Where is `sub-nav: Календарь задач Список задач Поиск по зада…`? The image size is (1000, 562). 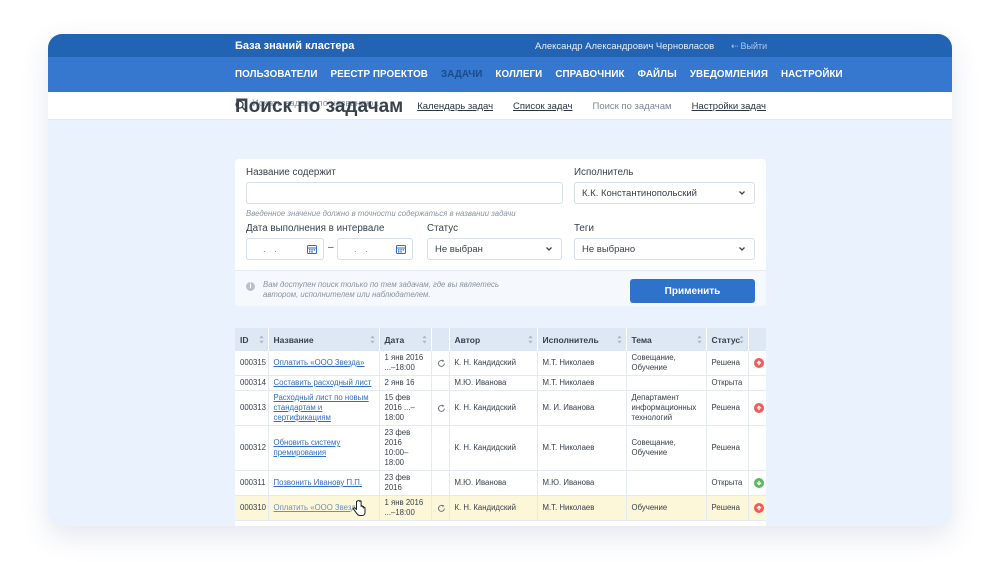 sub-nav: Календарь задач Список задач Поиск по зада… is located at coordinates (500, 106).